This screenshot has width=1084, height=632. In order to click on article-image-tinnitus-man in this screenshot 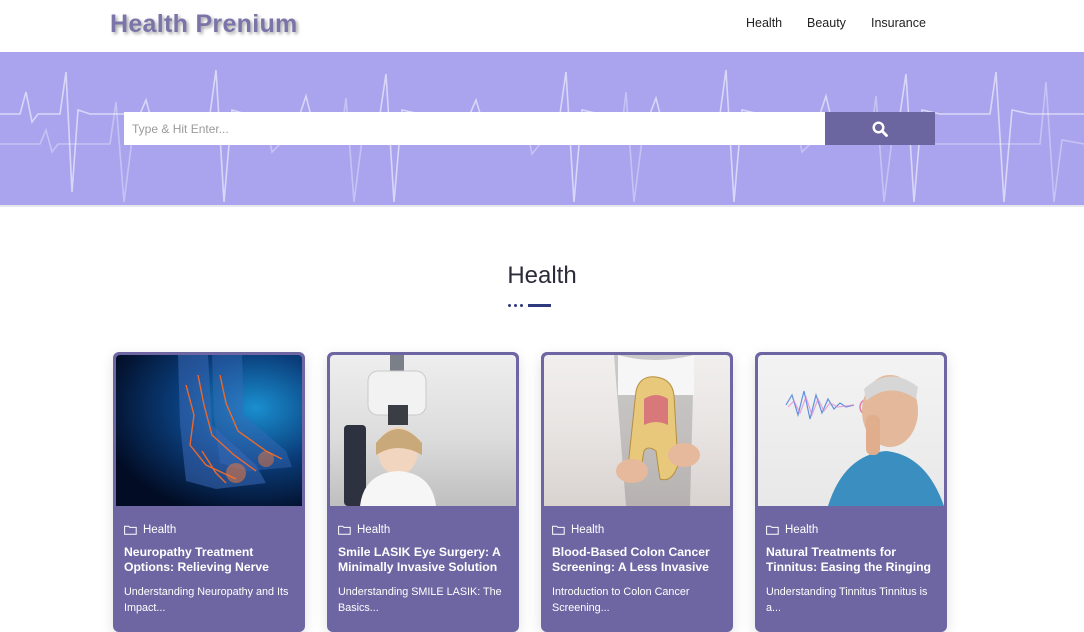, I will do `click(851, 430)`.